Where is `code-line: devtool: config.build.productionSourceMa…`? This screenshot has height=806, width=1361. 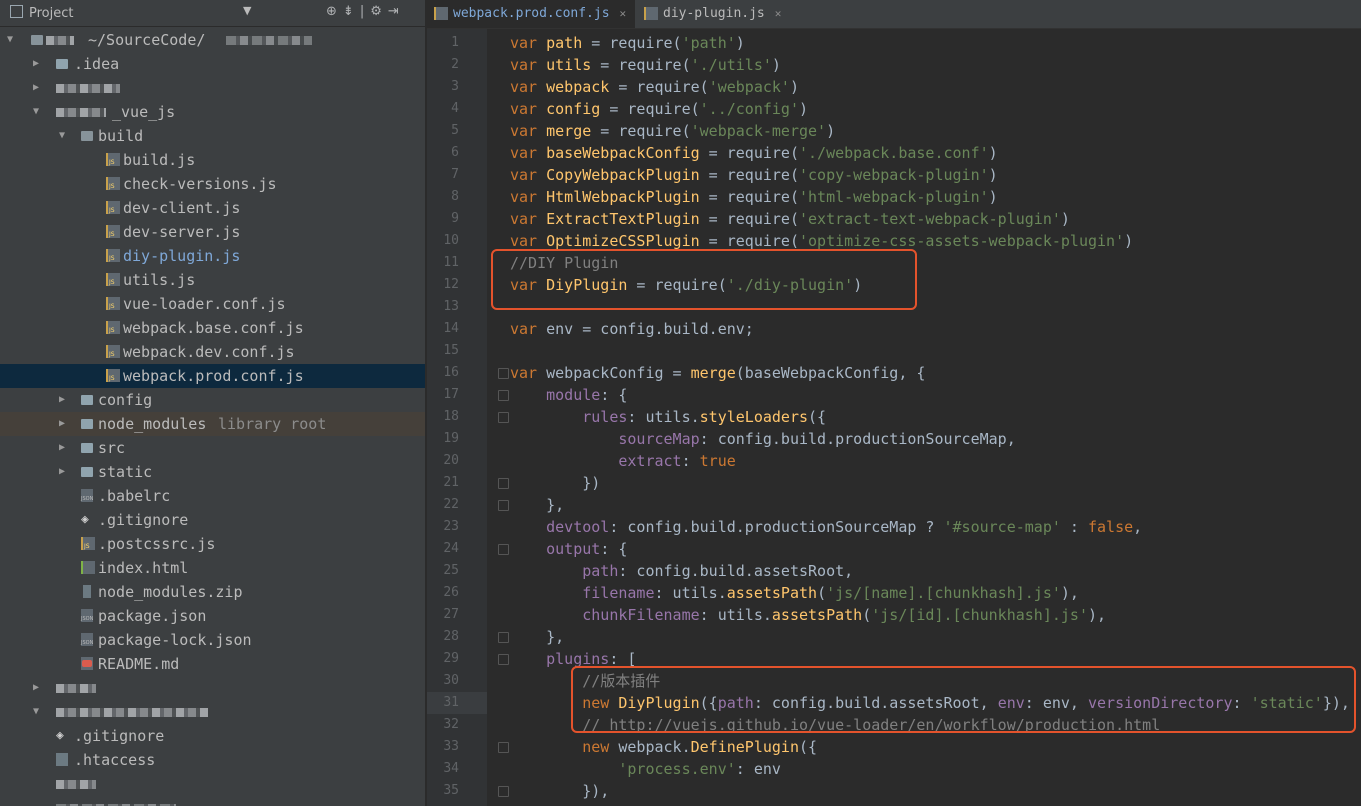 code-line: devtool: config.build.productionSourceMa… is located at coordinates (826, 527).